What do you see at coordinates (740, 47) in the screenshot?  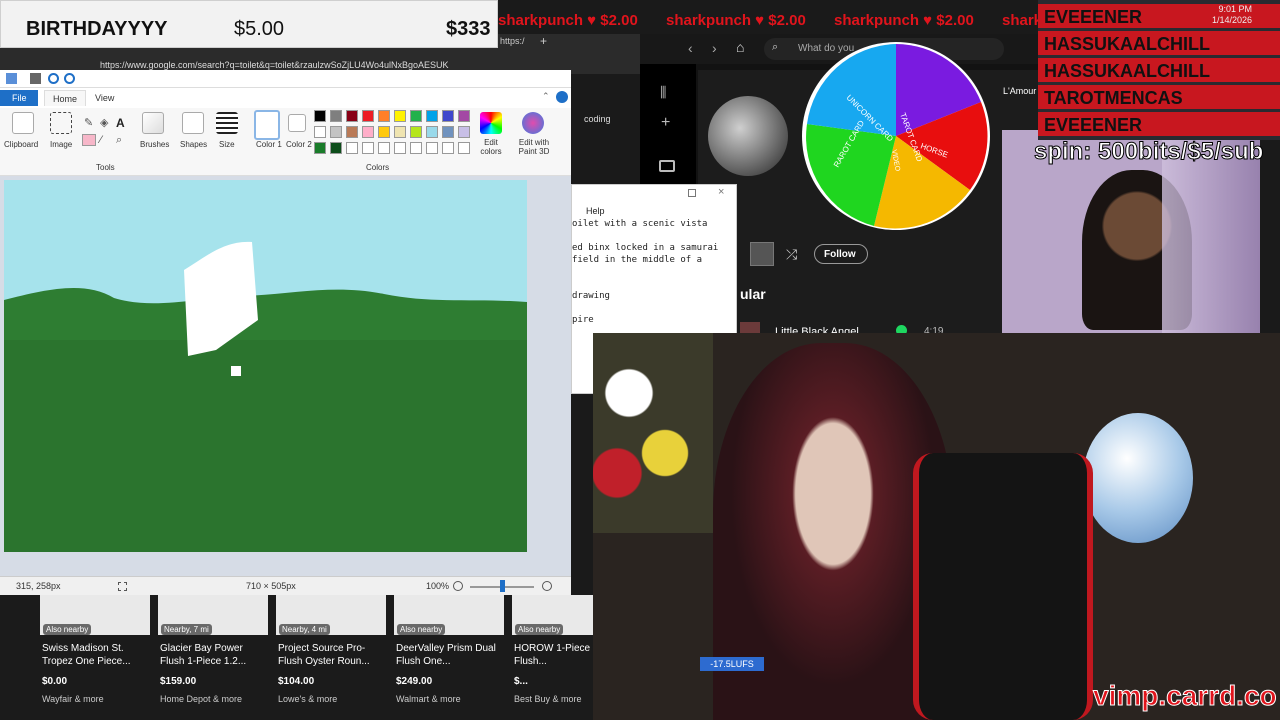 I see `home-icon: ⌂` at bounding box center [740, 47].